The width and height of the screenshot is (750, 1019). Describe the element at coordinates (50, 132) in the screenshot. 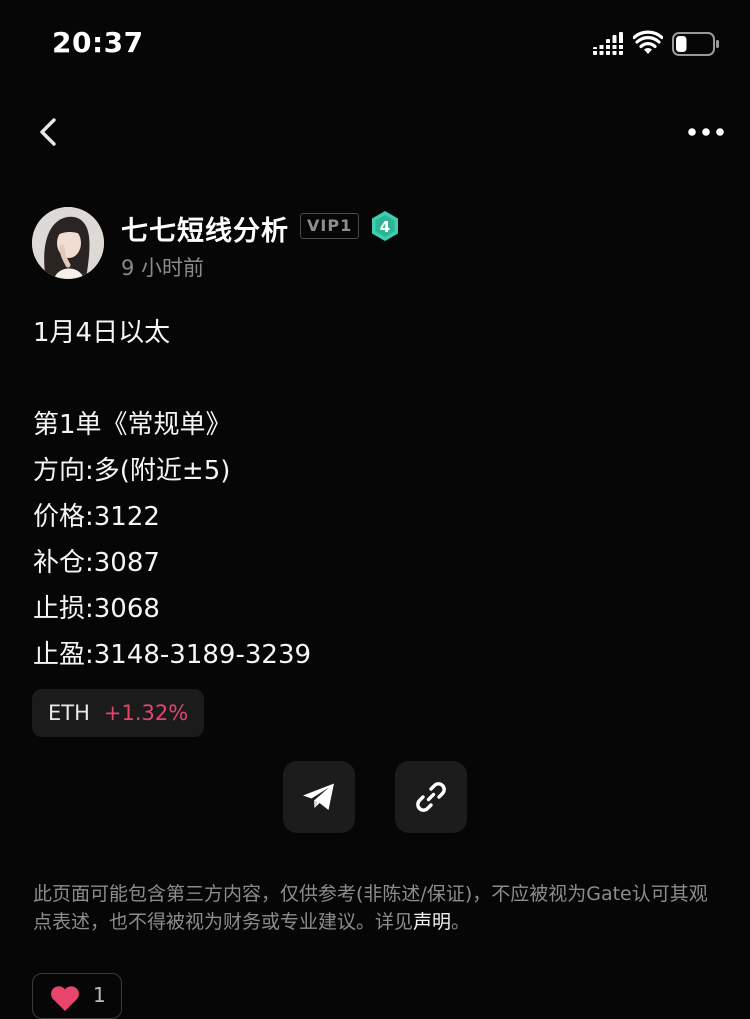

I see `back-icon` at that location.